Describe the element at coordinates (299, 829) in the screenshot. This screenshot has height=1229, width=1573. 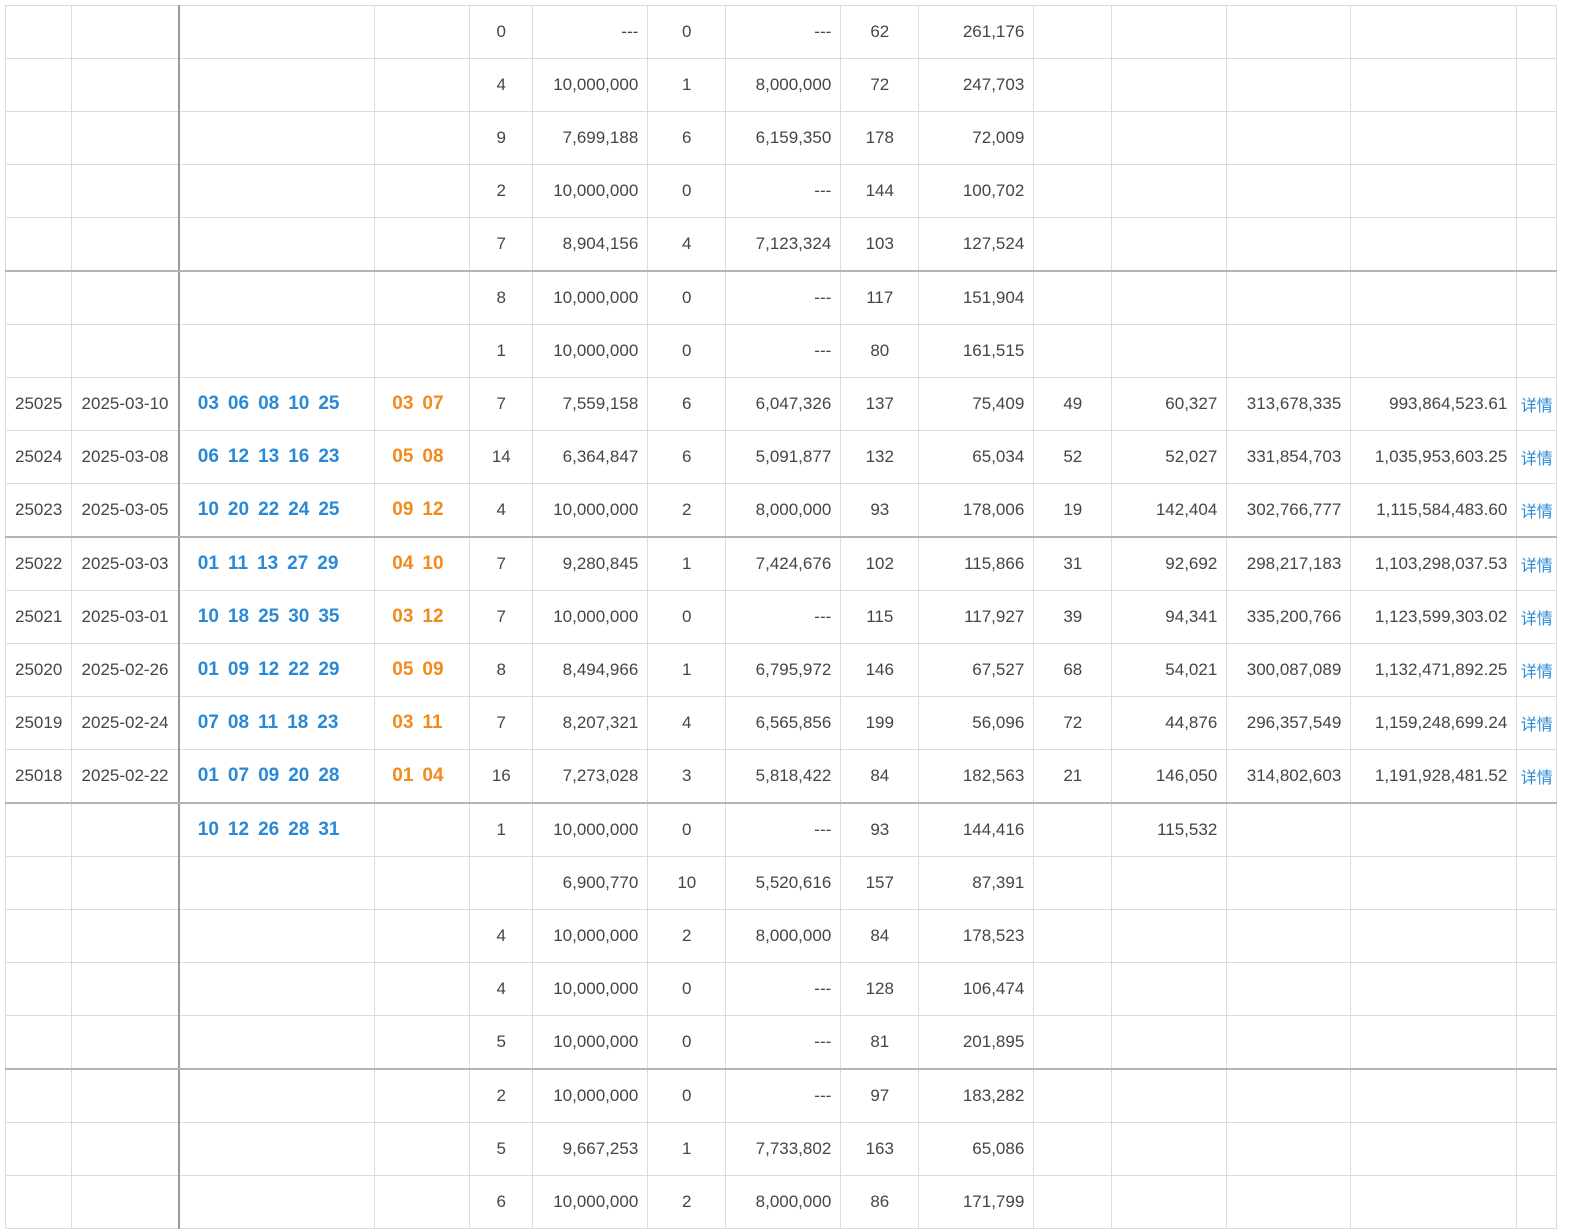
I see `front-ball: 28` at that location.